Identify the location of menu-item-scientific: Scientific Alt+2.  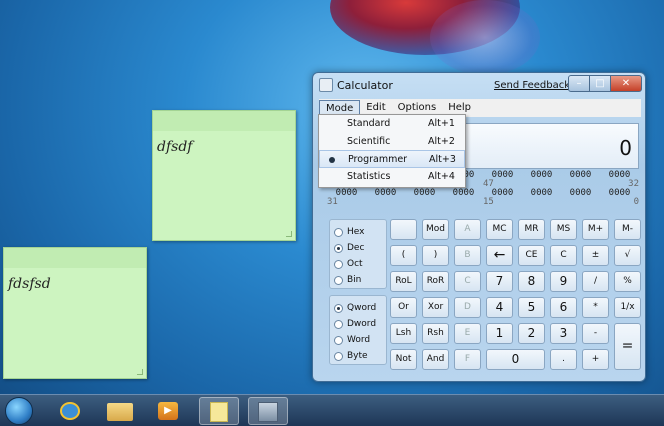
(392, 142).